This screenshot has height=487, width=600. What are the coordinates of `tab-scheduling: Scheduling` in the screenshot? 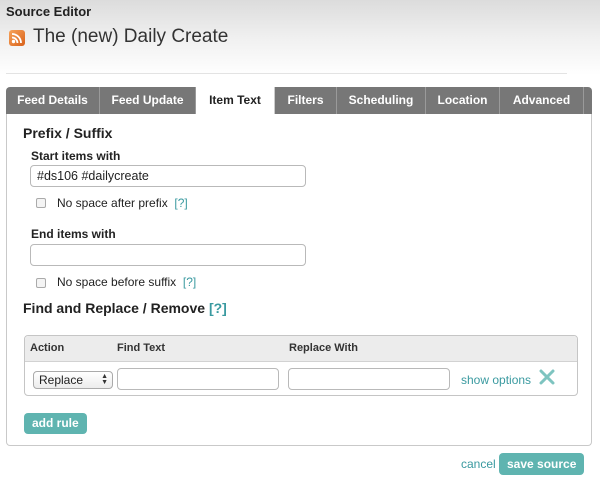 It's located at (381, 100).